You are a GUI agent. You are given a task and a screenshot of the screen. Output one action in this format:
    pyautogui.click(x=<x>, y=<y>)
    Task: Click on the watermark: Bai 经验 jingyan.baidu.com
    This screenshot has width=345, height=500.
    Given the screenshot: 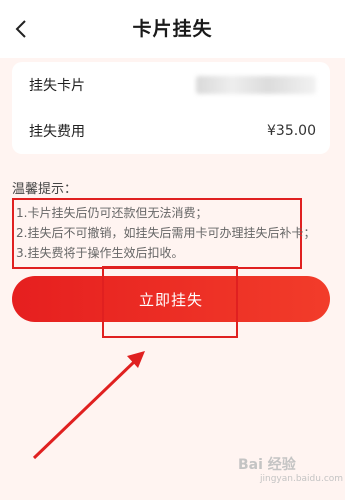 What is the action you would take?
    pyautogui.click(x=290, y=472)
    